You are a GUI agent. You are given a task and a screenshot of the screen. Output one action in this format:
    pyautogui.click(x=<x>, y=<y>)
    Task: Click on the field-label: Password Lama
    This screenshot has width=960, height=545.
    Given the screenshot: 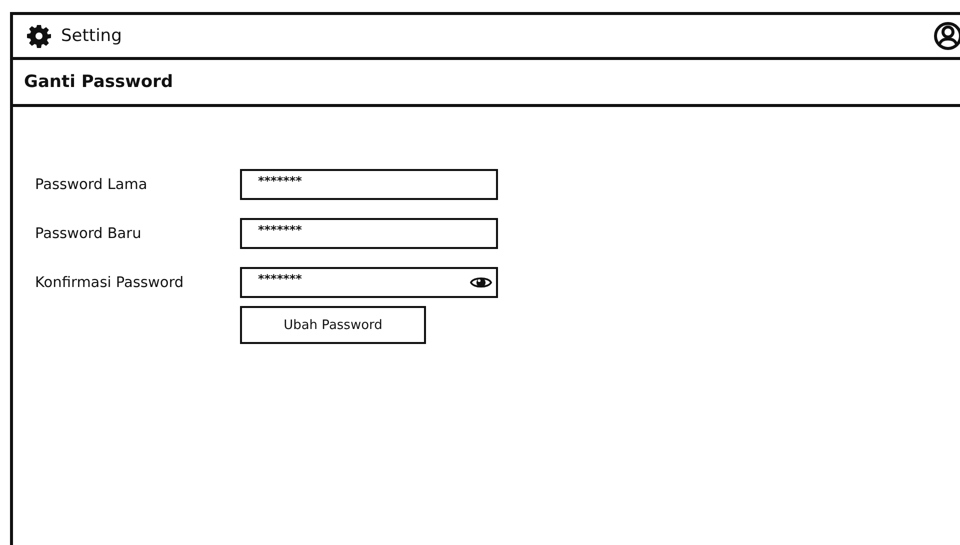 What is the action you would take?
    pyautogui.click(x=91, y=184)
    